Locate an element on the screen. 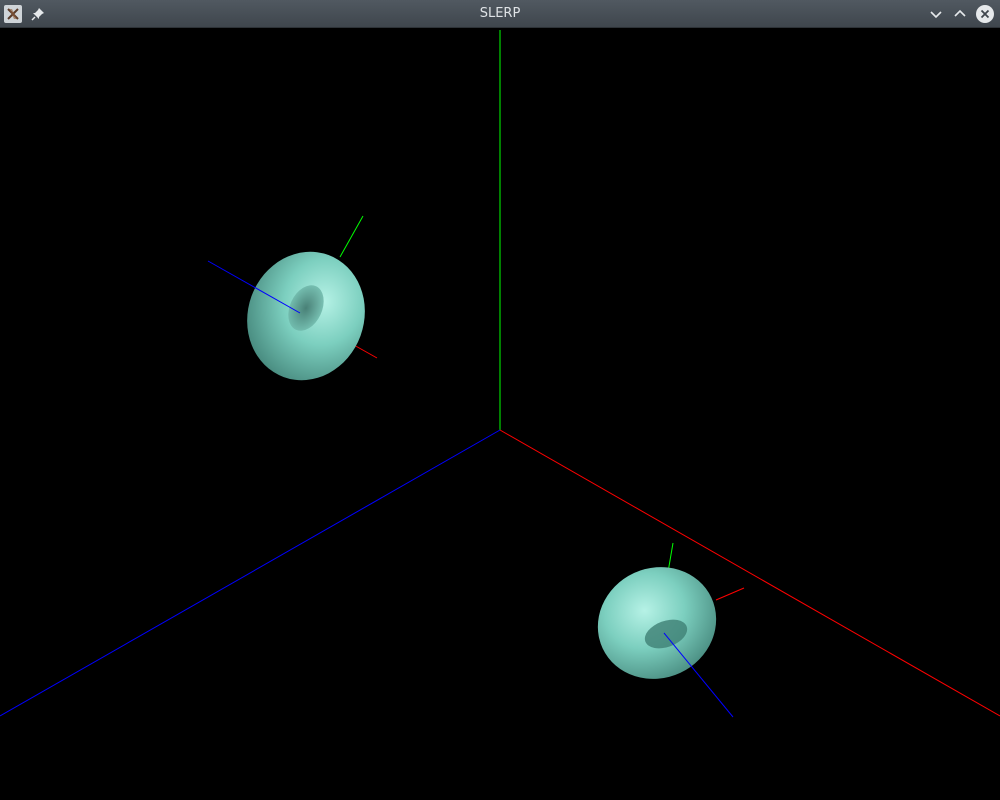 The image size is (1000, 800). window-title: SLERP is located at coordinates (500, 13).